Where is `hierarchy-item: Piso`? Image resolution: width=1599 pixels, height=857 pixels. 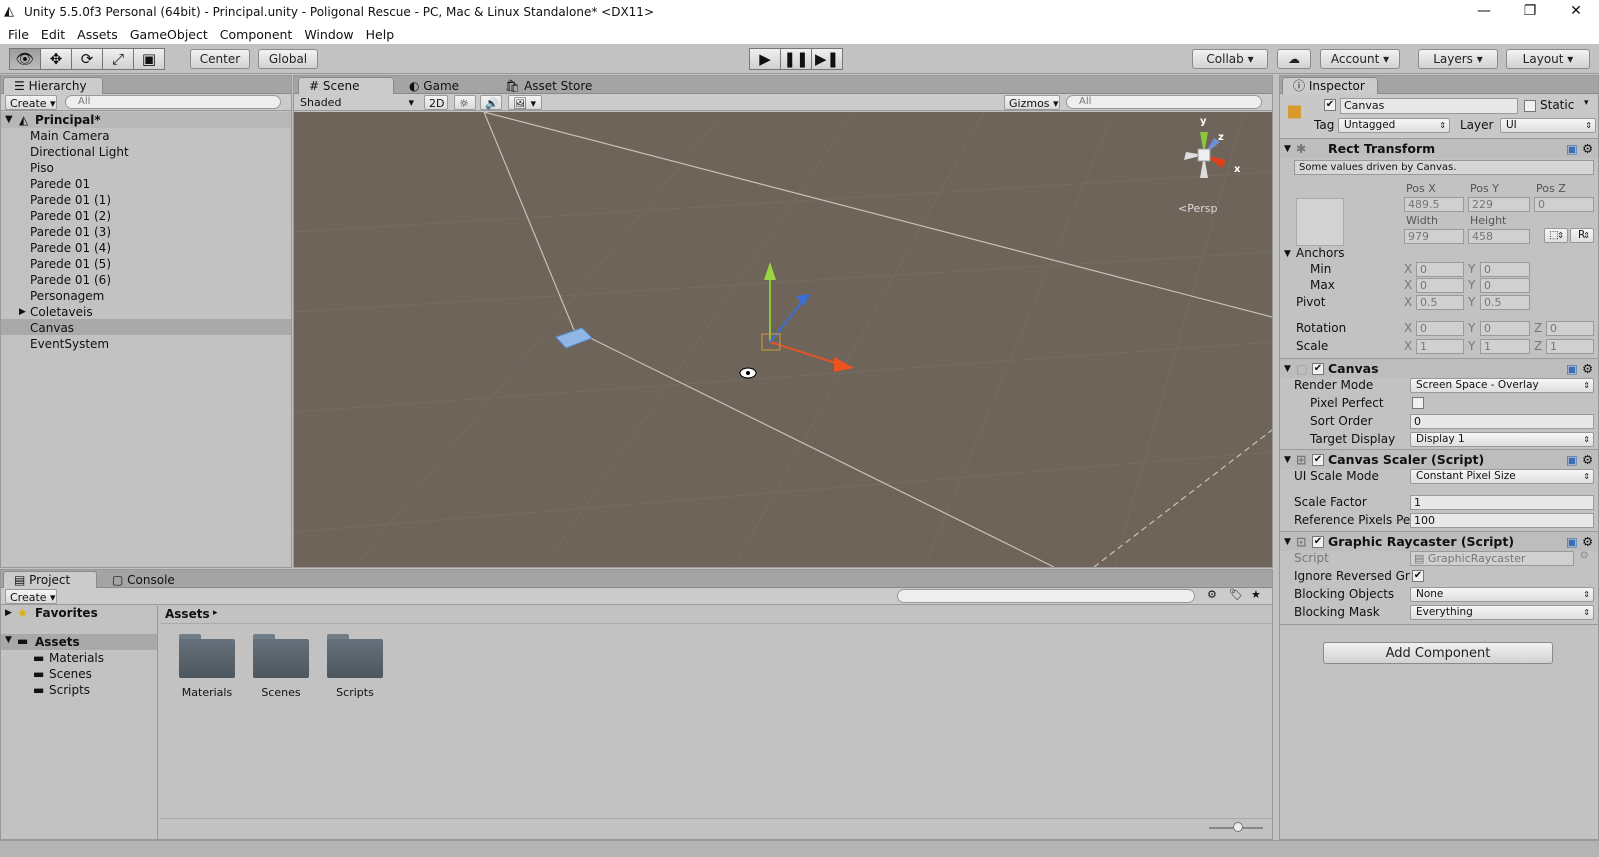
hierarchy-item: Piso is located at coordinates (42, 168).